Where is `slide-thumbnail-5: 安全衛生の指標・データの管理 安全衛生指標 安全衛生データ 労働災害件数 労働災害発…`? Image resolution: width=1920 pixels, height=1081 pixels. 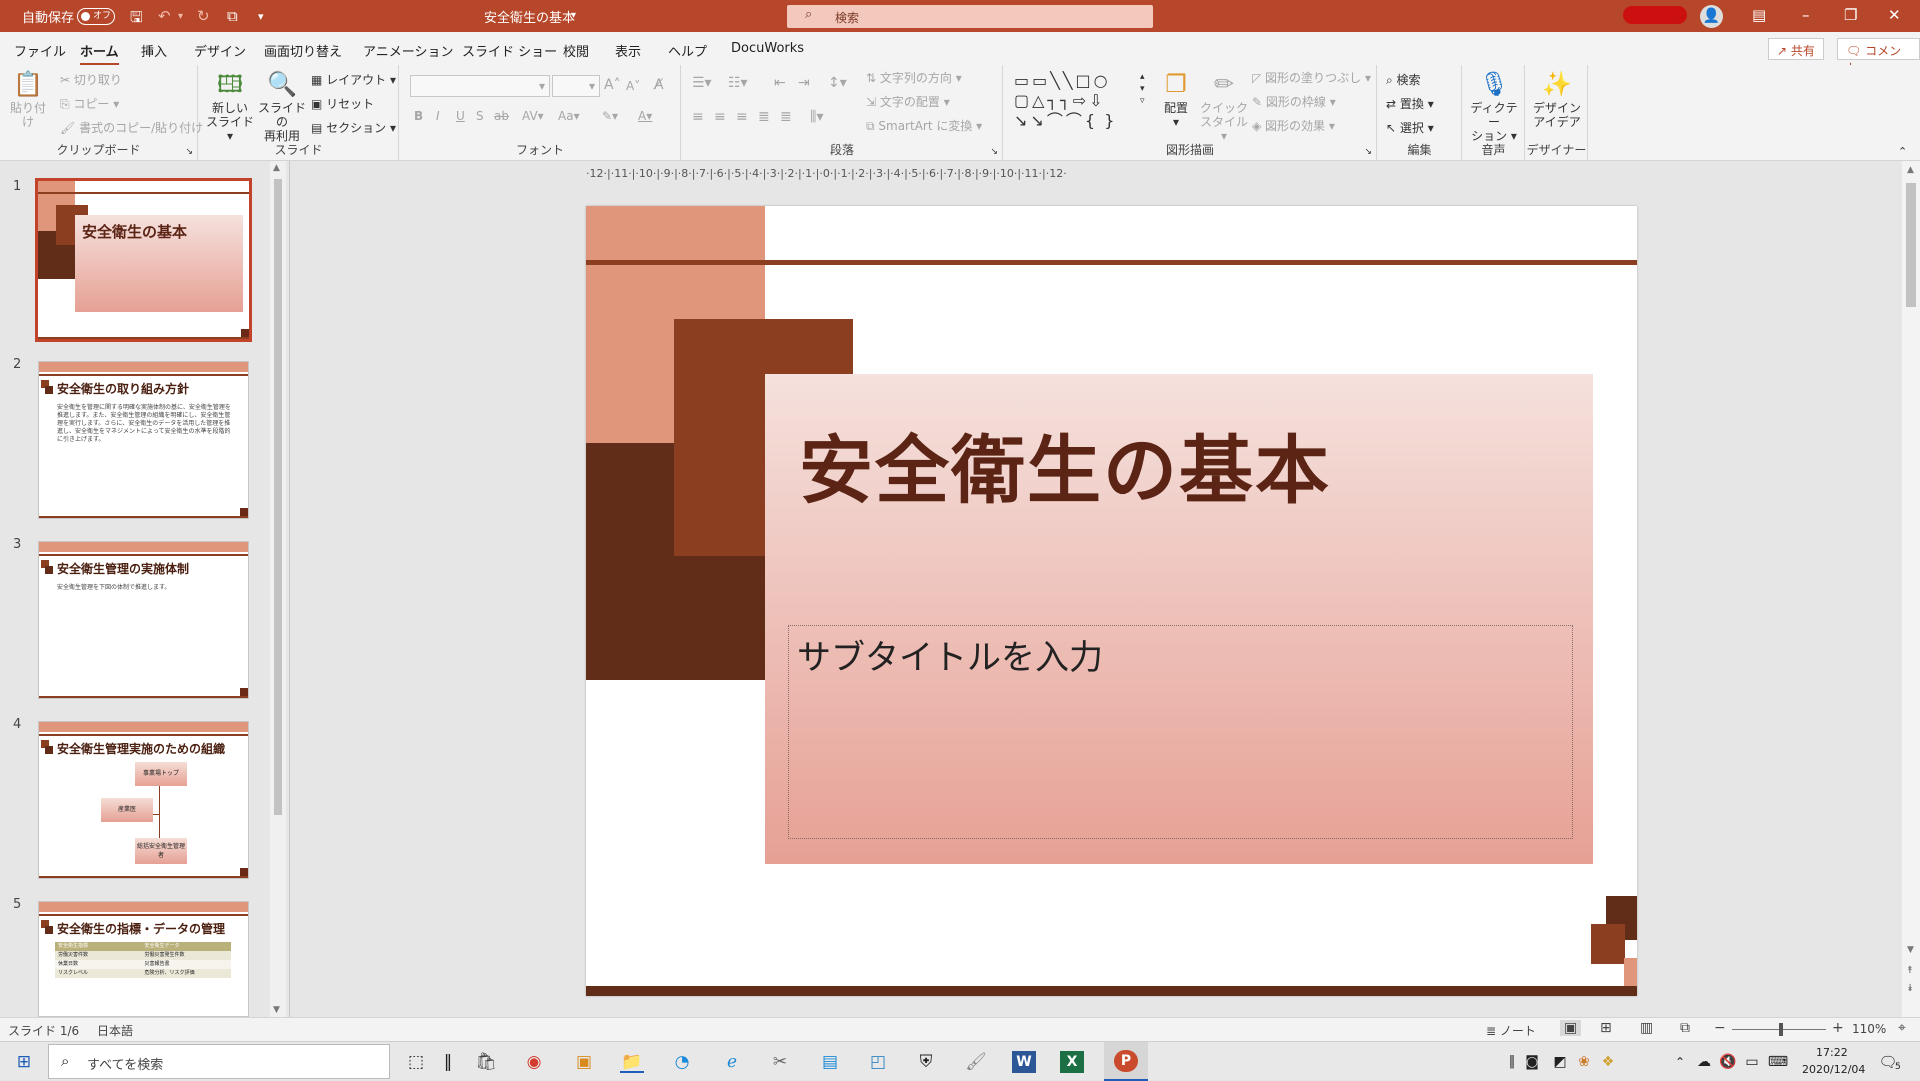
slide-thumbnail-5: 安全衛生の指標・データの管理 安全衛生指標 安全衛生データ 労働災害件数 労働災害発… is located at coordinates (143, 959).